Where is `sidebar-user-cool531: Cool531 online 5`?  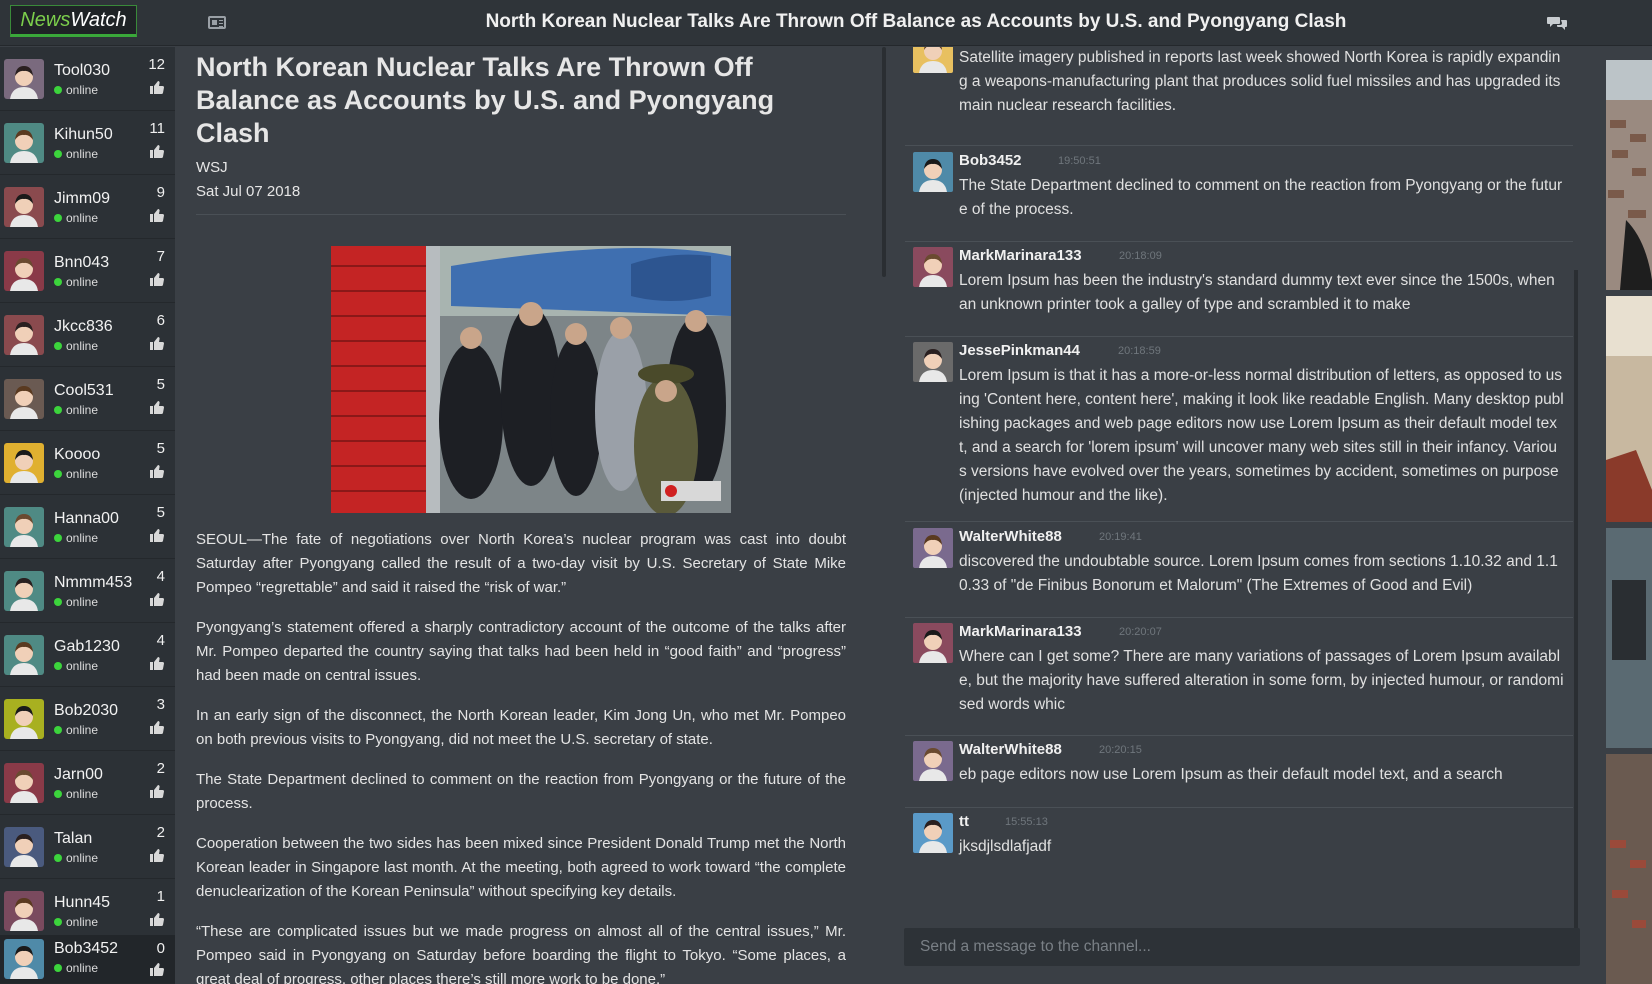
sidebar-user-cool531: Cool531 online 5 is located at coordinates (87, 399).